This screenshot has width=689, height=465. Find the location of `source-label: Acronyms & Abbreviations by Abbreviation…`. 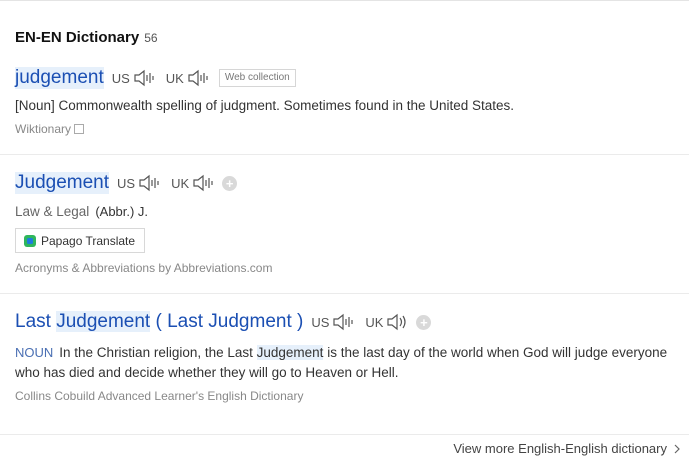

source-label: Acronyms & Abbreviations by Abbreviation… is located at coordinates (144, 268).